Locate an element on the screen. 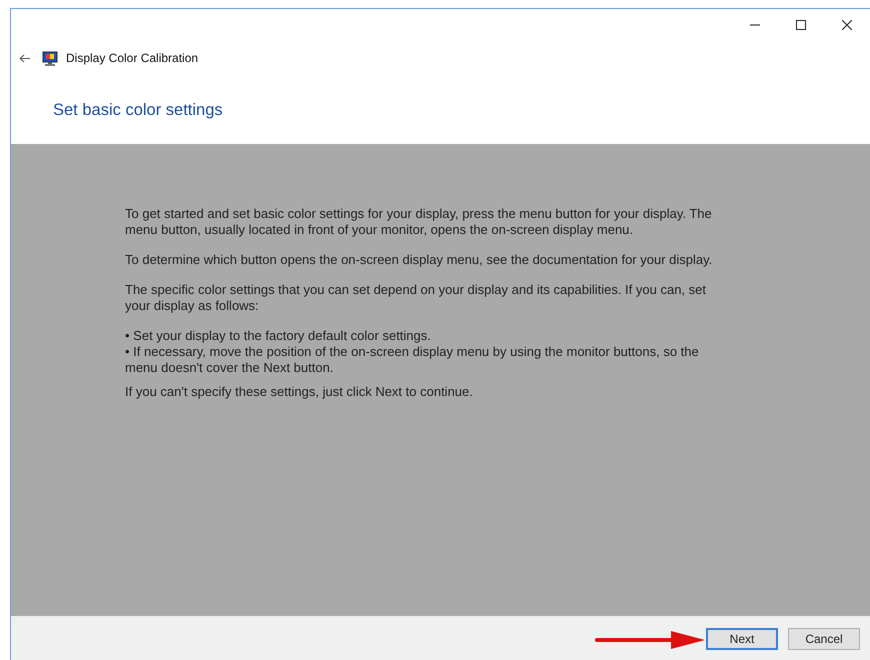  cancel-button: Cancel is located at coordinates (824, 639).